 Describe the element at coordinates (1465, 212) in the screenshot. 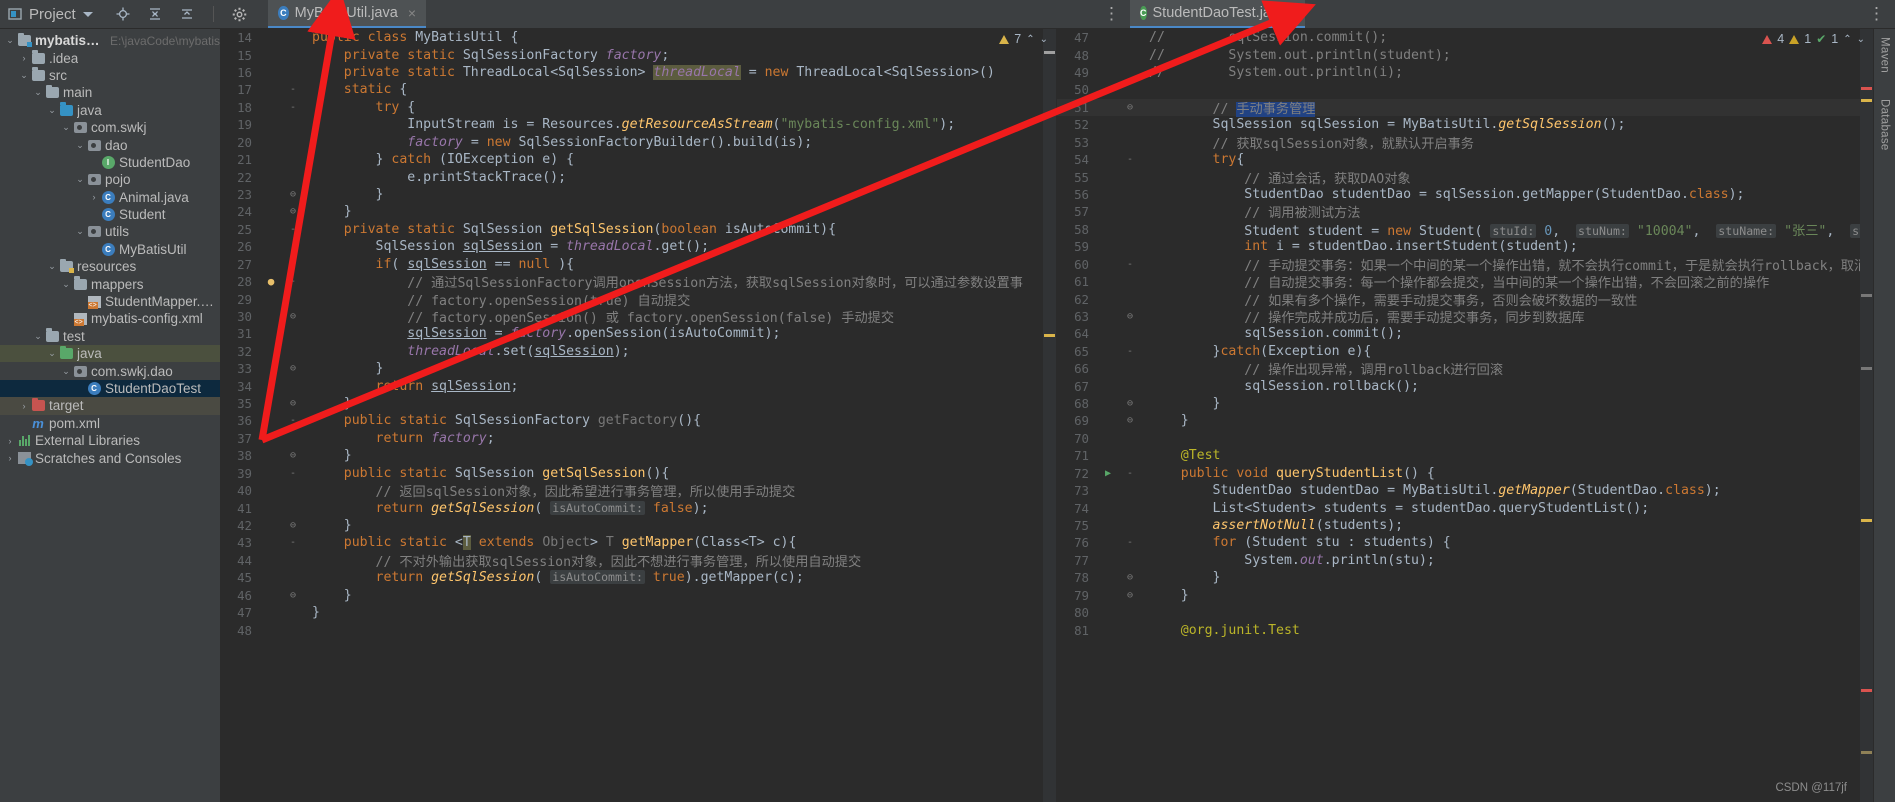

I see `code-line: 57 // 调用被测试方法` at that location.